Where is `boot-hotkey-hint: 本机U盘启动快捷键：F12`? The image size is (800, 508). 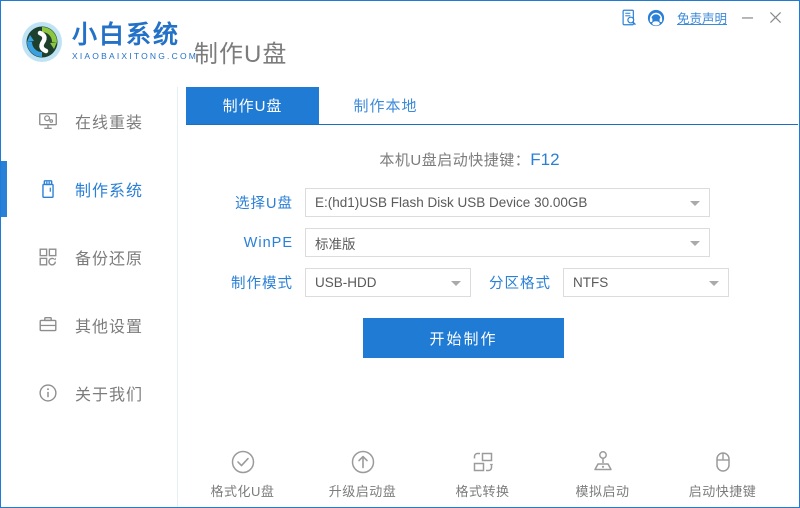 boot-hotkey-hint: 本机U盘启动快捷键：F12 is located at coordinates (489, 159).